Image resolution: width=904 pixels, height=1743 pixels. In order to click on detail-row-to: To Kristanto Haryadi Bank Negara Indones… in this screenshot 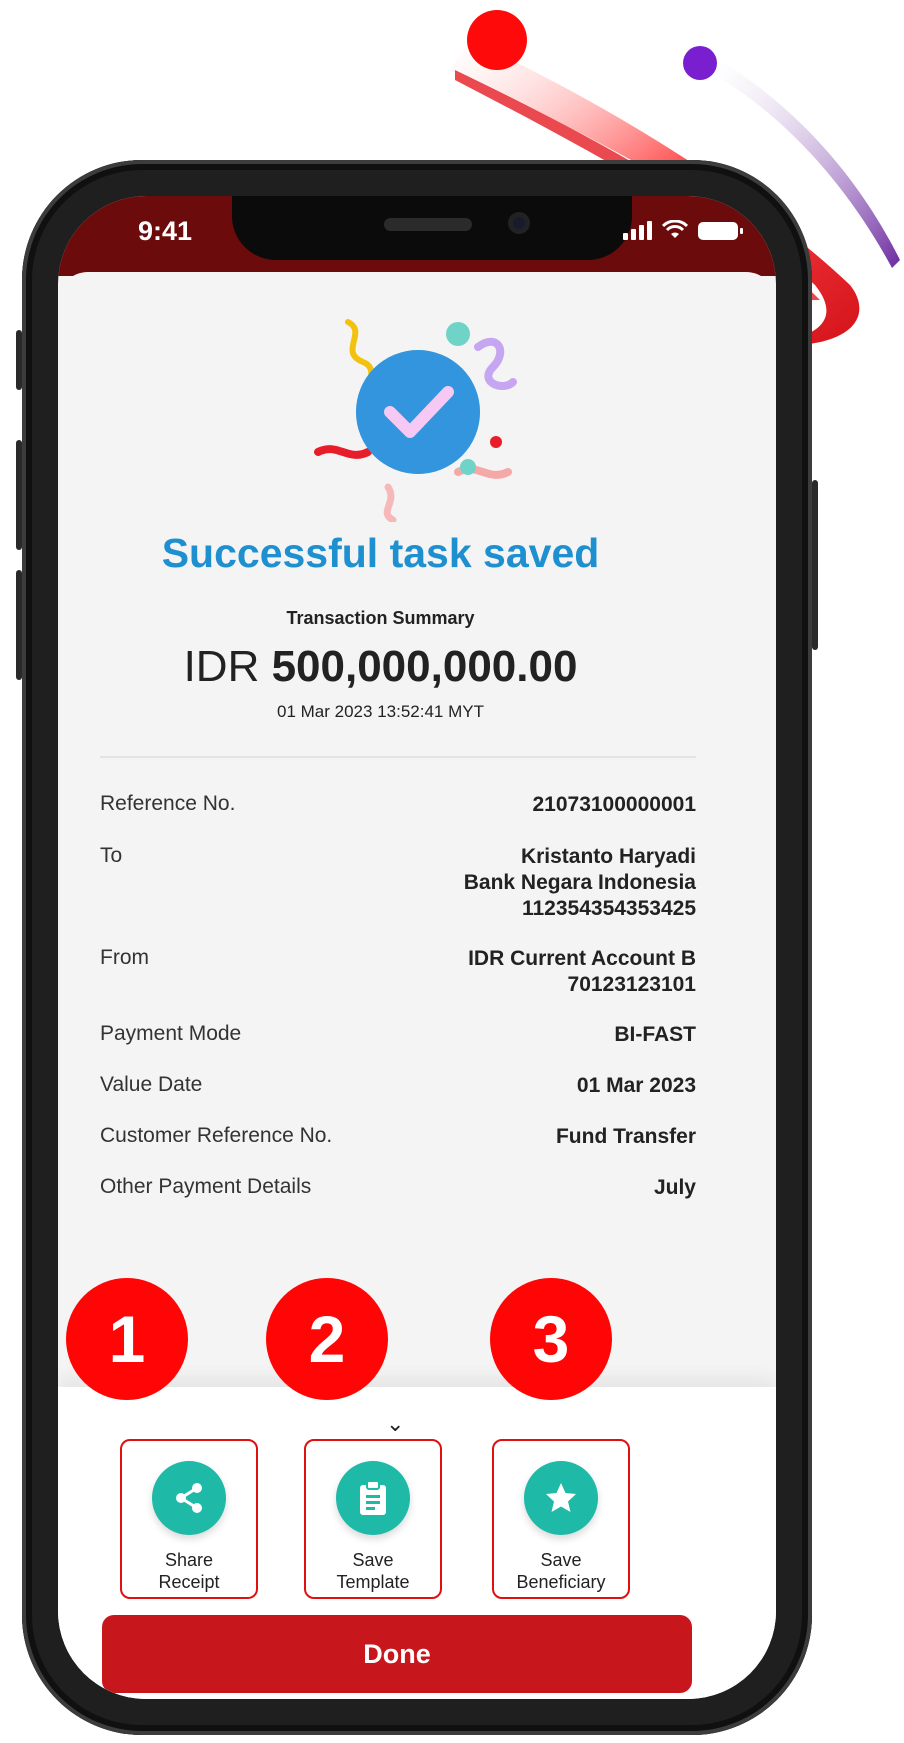, I will do `click(398, 883)`.